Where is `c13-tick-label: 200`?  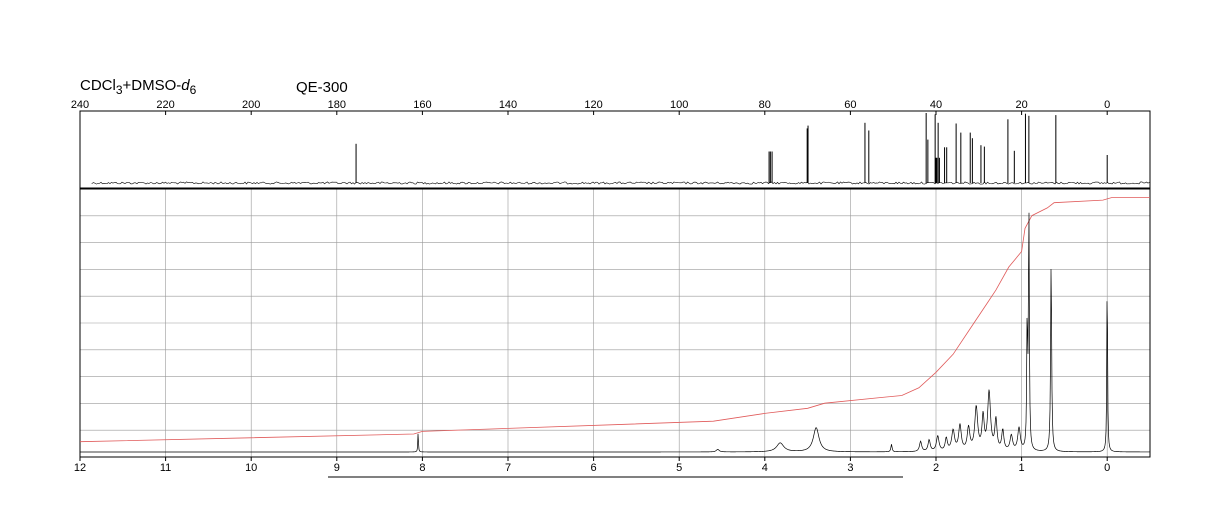
c13-tick-label: 200 is located at coordinates (251, 105).